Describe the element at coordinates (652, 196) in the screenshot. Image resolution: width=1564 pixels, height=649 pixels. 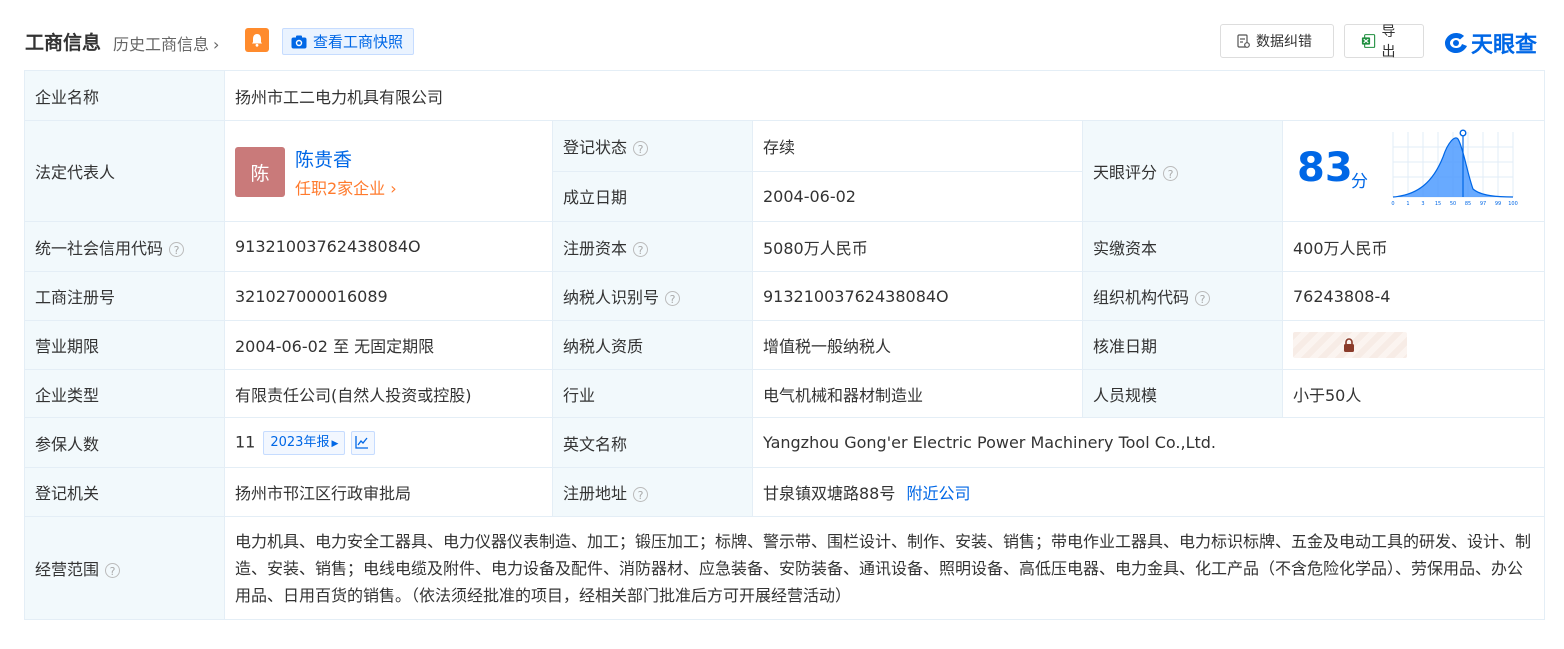
I see `found-date-label: 成立日期` at that location.